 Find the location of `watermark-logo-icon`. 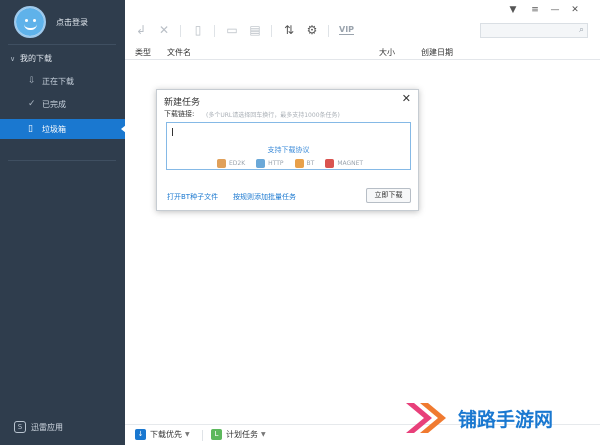

watermark-logo-icon is located at coordinates (427, 418).